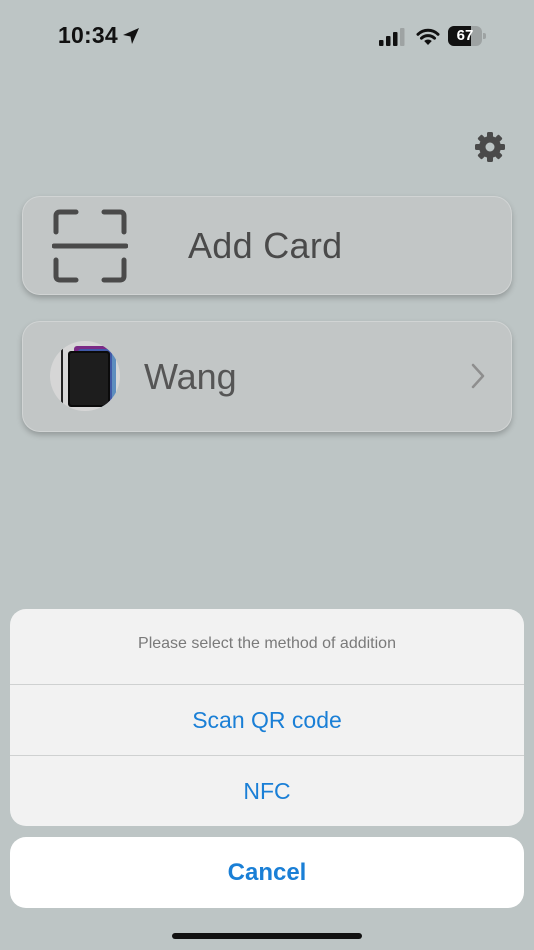  What do you see at coordinates (267, 791) in the screenshot?
I see `nfc-button: NFC` at bounding box center [267, 791].